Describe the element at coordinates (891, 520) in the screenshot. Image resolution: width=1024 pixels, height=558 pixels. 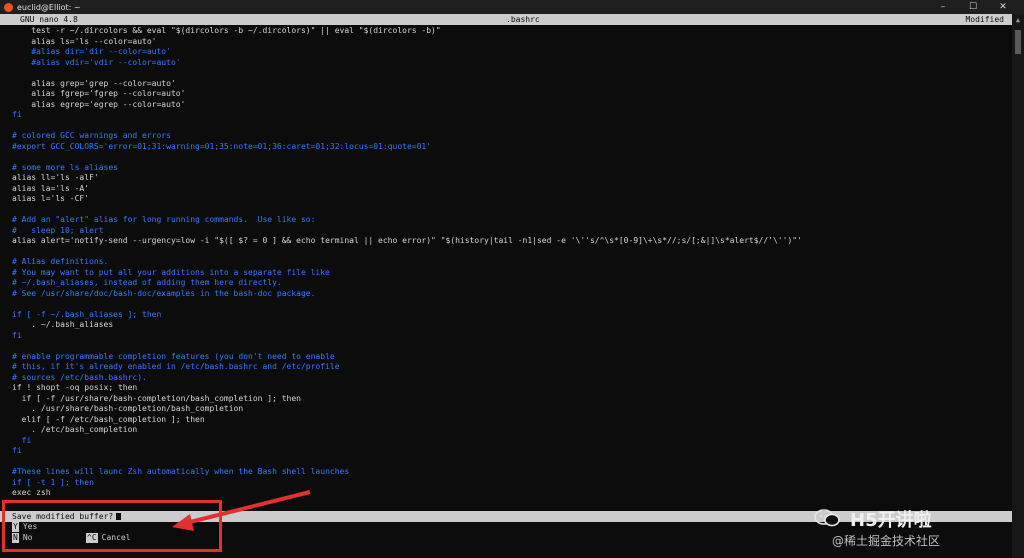
I see `watermark-title: H5开讲啦` at that location.